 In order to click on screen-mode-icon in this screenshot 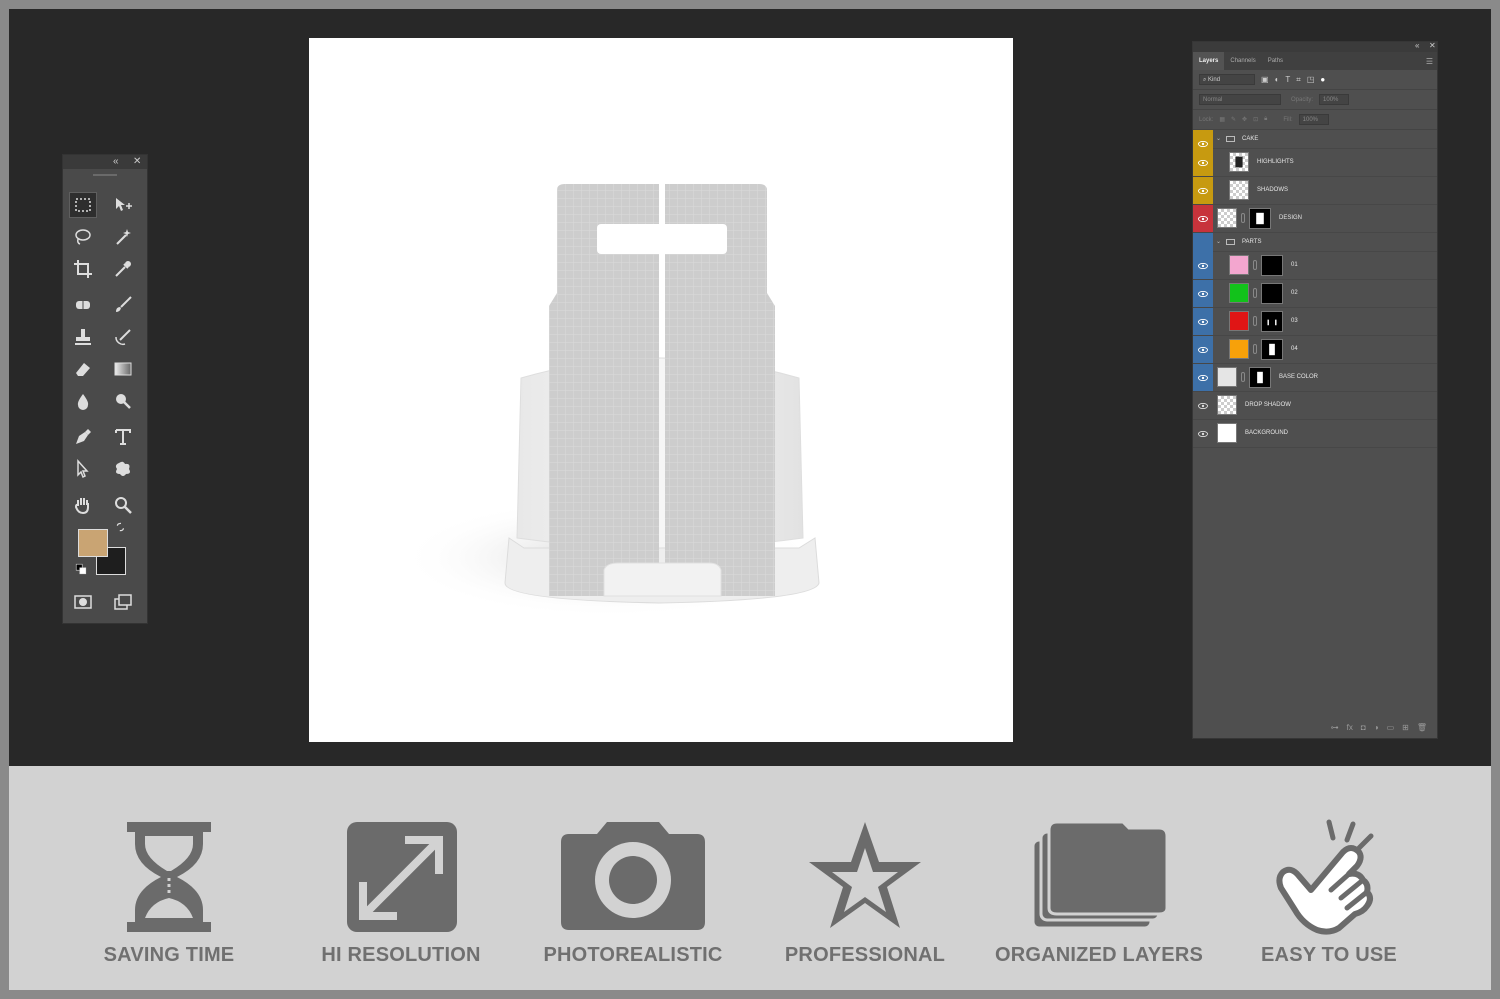, I will do `click(123, 602)`.